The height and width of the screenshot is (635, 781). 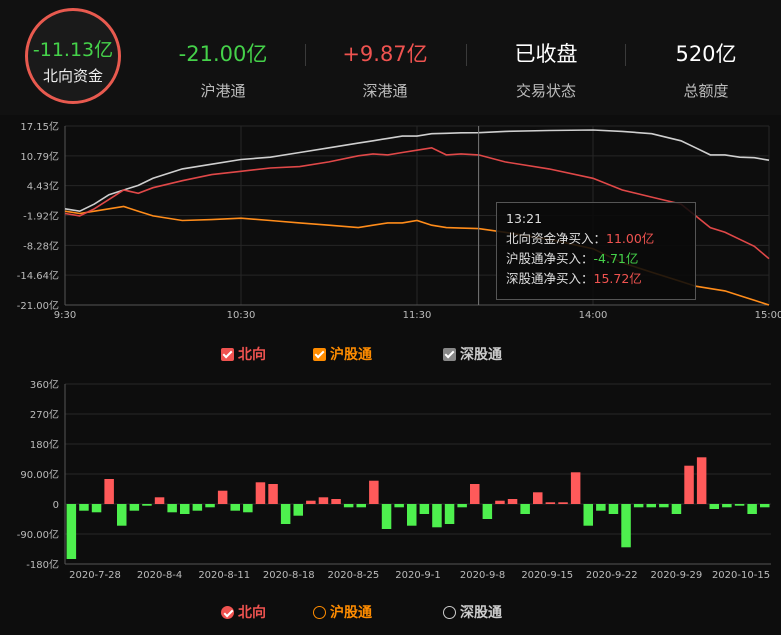 I want to click on stat-value: 已收盘, so click(x=546, y=54).